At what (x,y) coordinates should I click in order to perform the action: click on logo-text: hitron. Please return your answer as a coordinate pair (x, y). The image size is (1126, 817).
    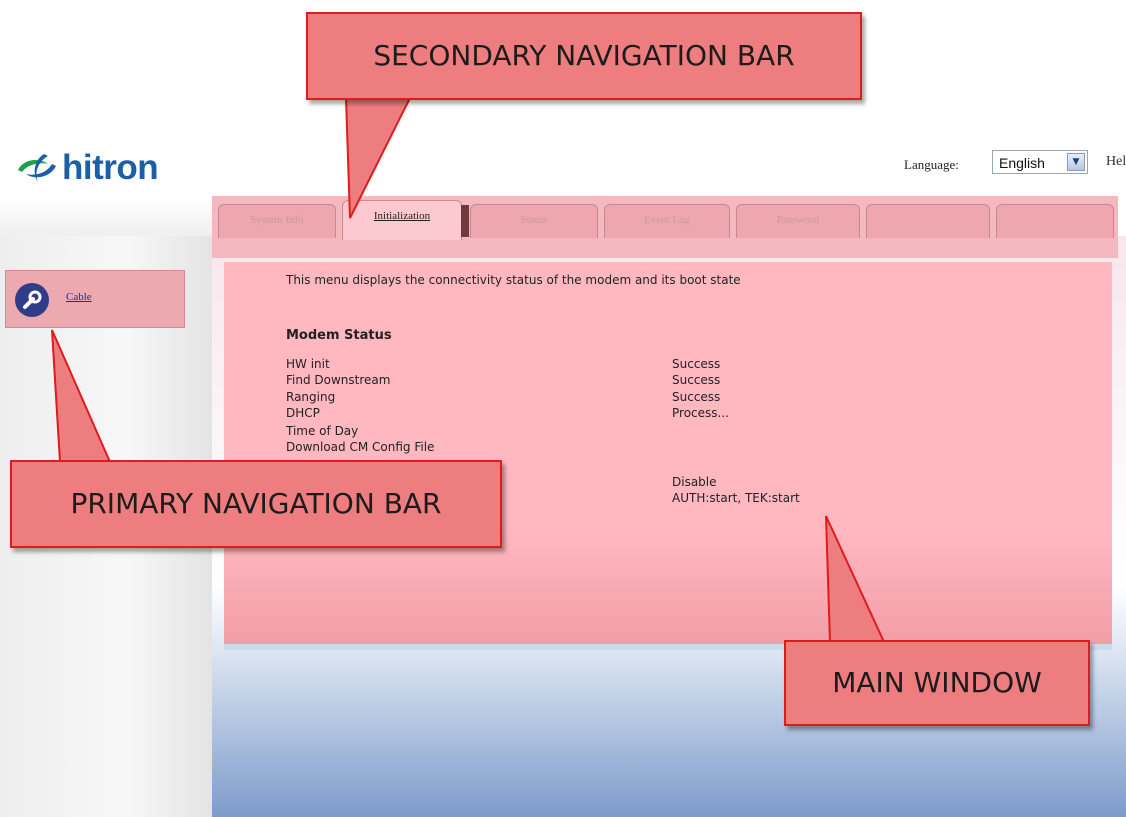
    Looking at the image, I should click on (110, 167).